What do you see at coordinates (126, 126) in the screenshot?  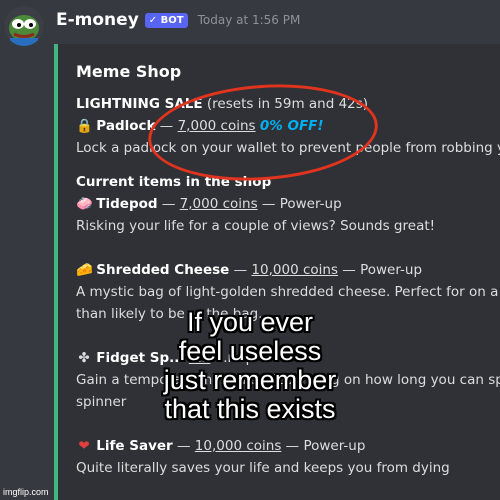 I see `sale-item-name: Padlock` at bounding box center [126, 126].